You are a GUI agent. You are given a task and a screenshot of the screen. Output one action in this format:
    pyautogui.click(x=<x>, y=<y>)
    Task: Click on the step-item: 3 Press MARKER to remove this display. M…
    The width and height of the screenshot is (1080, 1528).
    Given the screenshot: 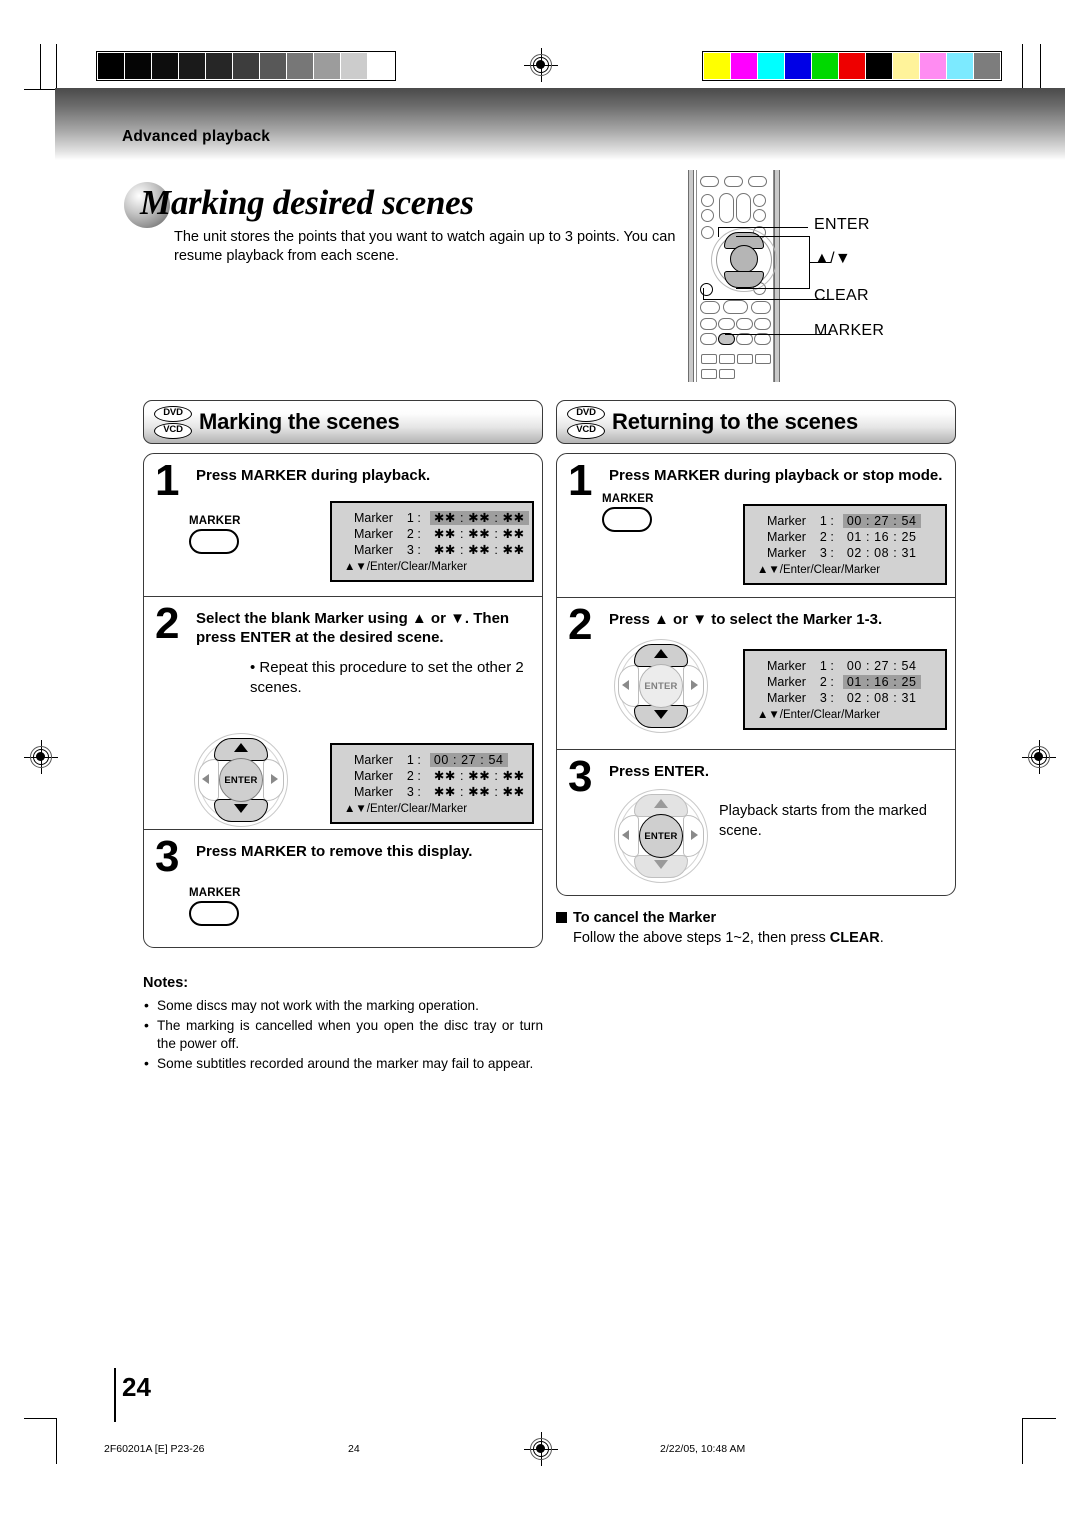 What is the action you would take?
    pyautogui.click(x=343, y=888)
    